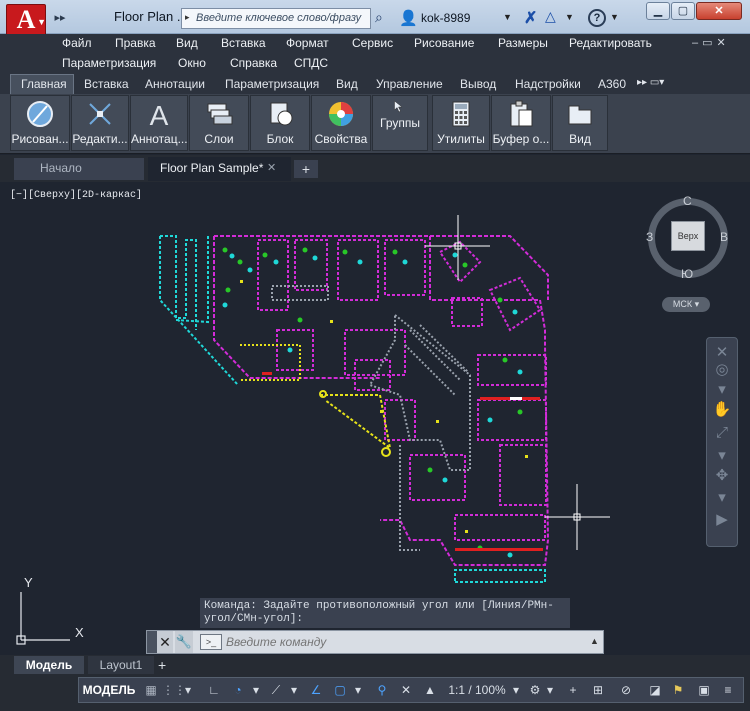 Image resolution: width=750 pixels, height=711 pixels. What do you see at coordinates (214, 690) in the screenshot?
I see `ortho-icon: ∟` at bounding box center [214, 690].